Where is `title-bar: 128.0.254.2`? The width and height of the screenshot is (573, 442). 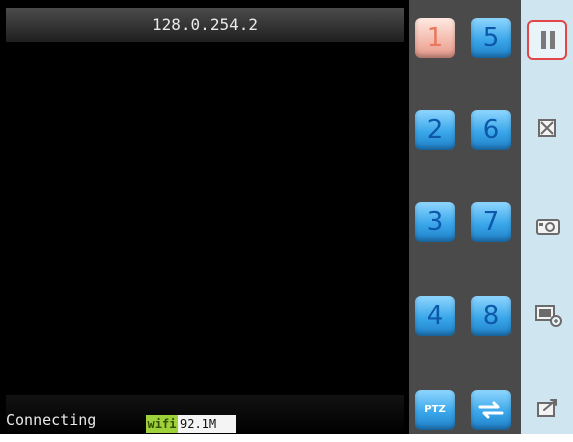
title-bar: 128.0.254.2 is located at coordinates (205, 25).